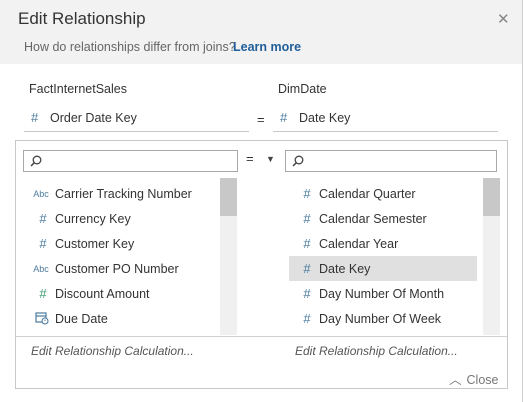 The image size is (523, 402). I want to click on close-icon: ✕, so click(503, 19).